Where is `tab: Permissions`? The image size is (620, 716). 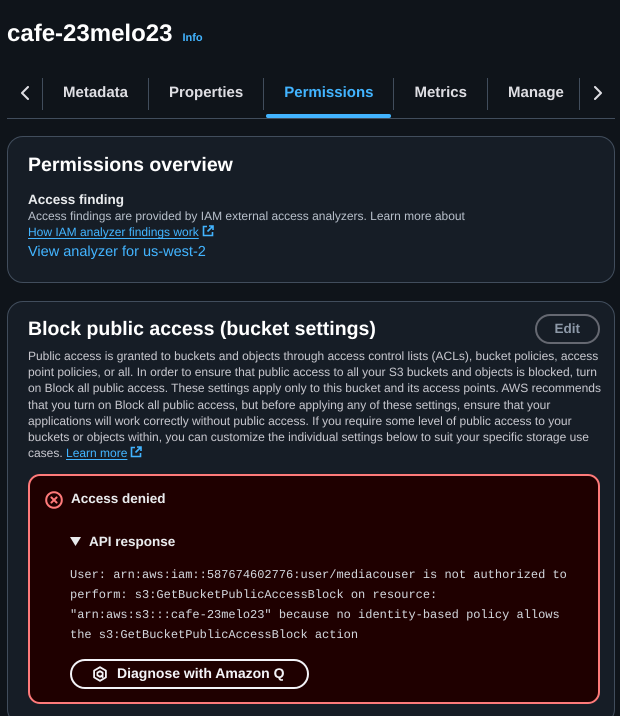
tab: Permissions is located at coordinates (329, 93).